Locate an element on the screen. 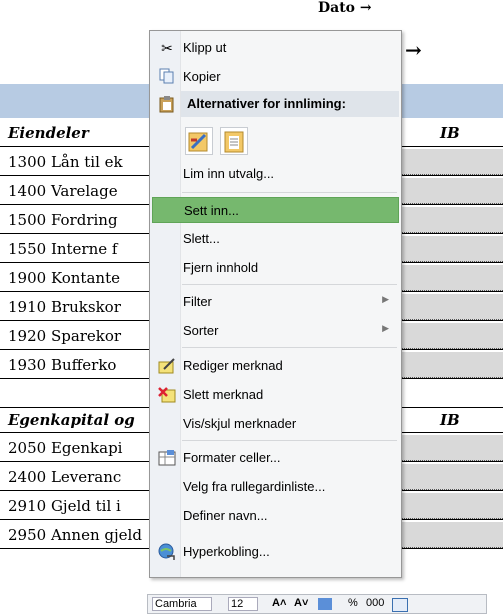  menu-item-cut: ✂ Klipp ut is located at coordinates (275, 48).